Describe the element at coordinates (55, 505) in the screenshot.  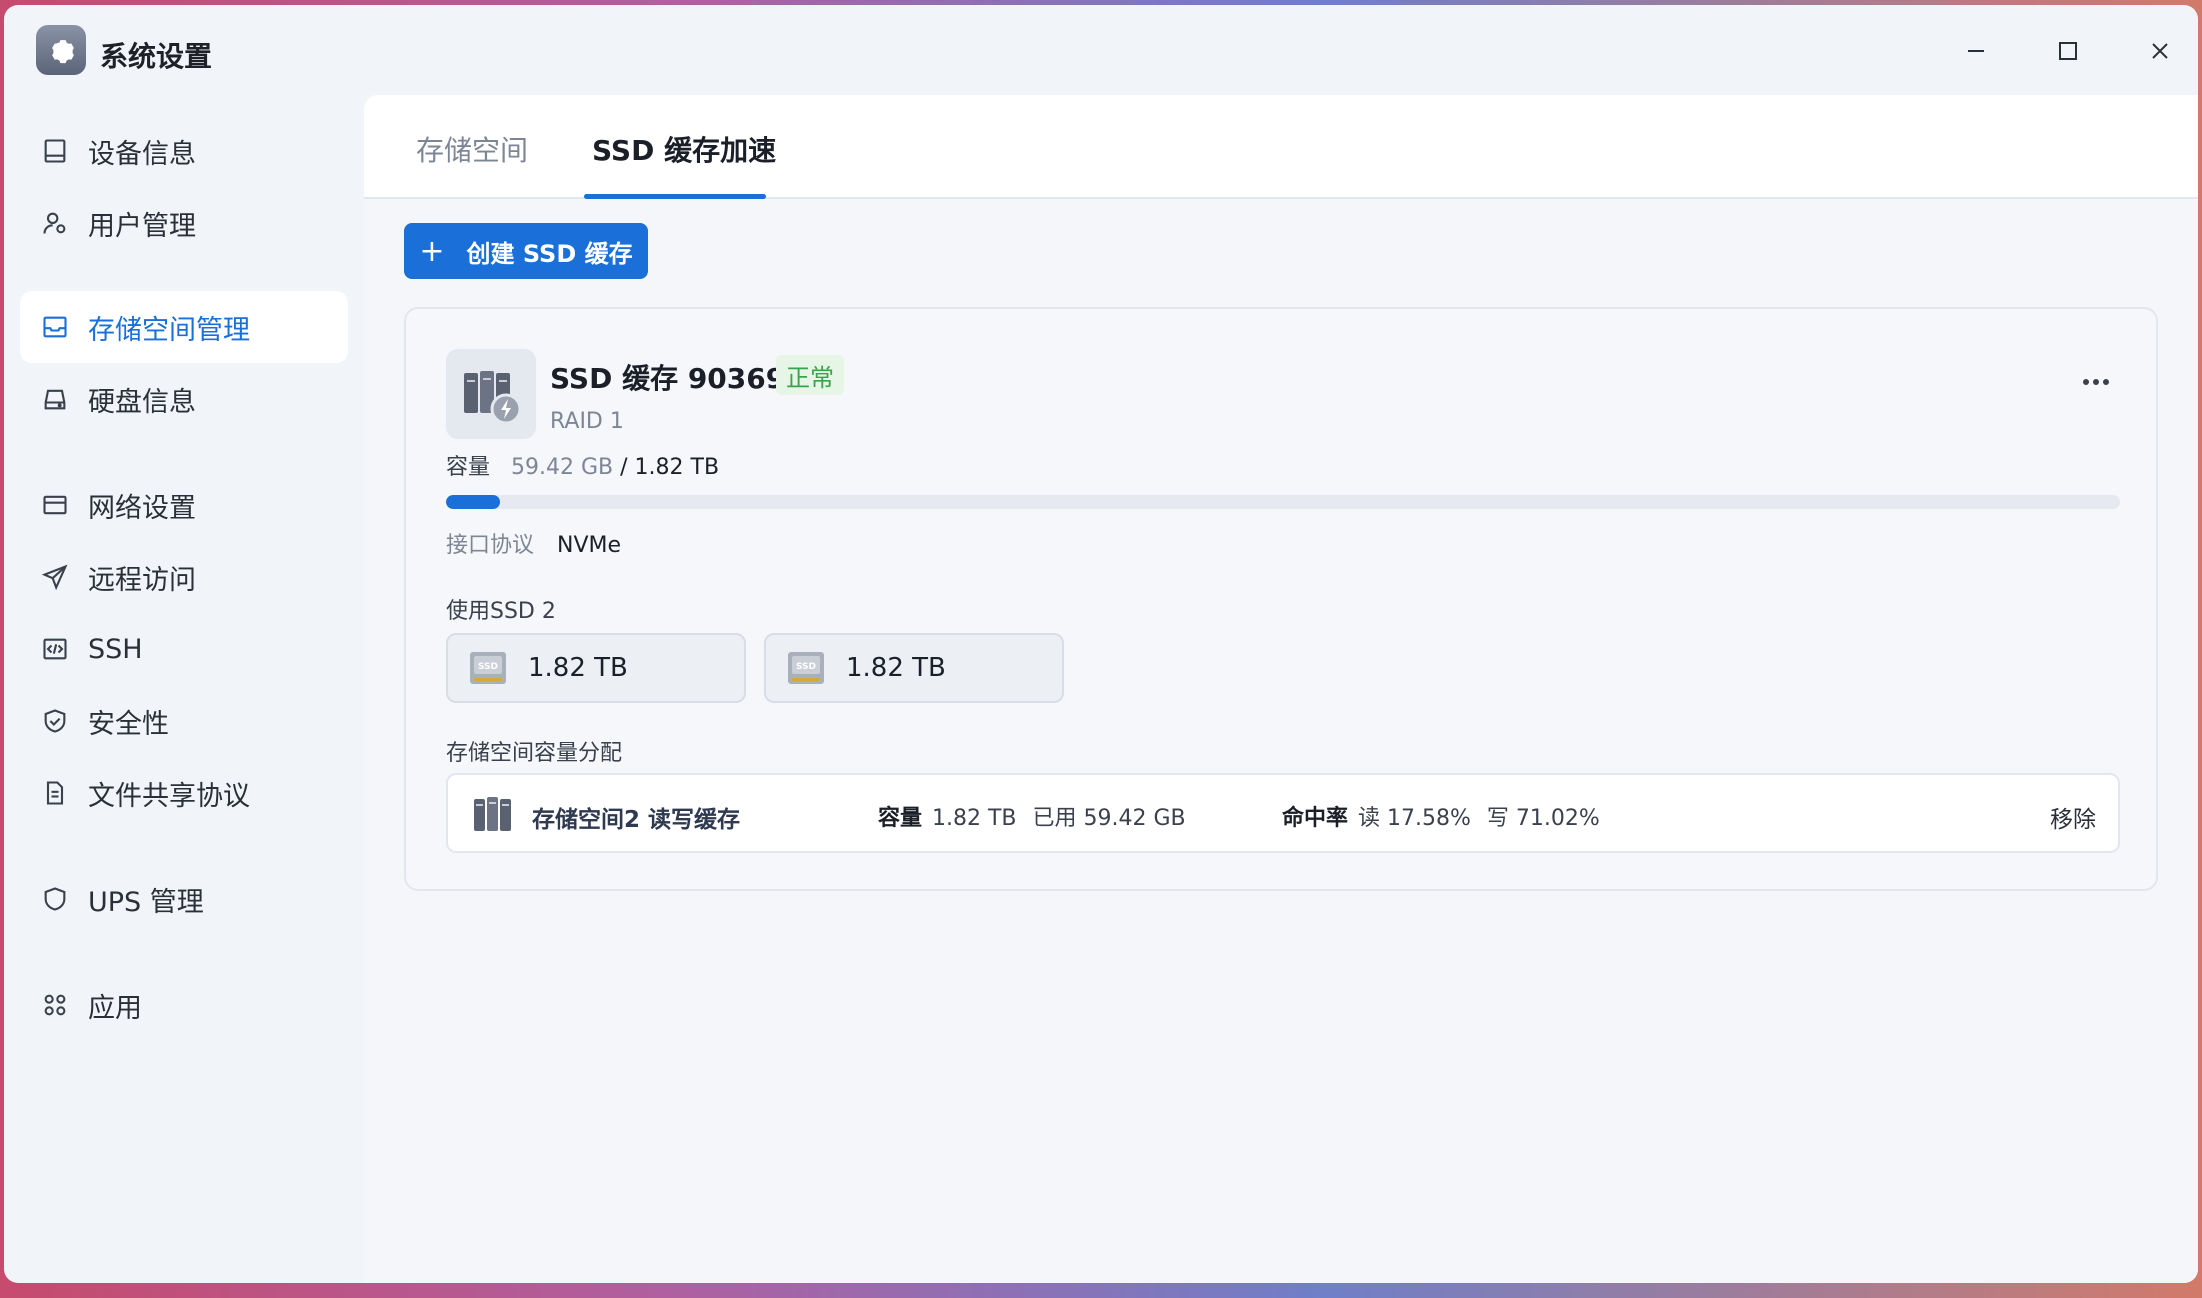
I see `network-icon` at that location.